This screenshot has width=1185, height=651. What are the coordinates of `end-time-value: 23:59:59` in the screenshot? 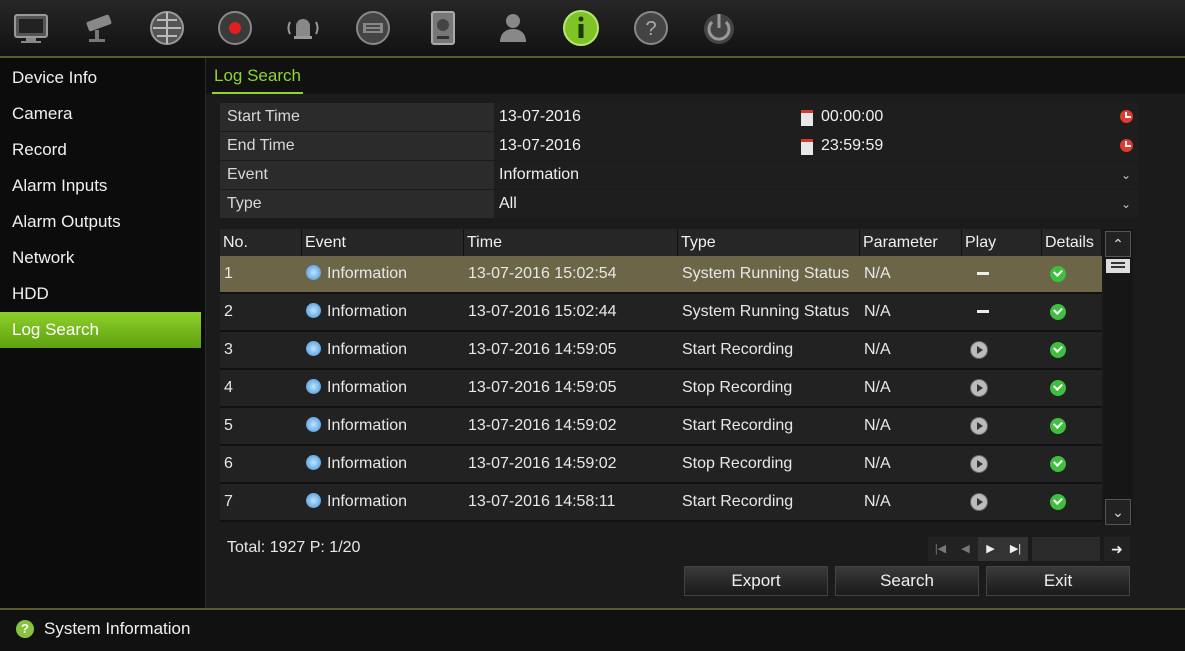 It's located at (852, 145).